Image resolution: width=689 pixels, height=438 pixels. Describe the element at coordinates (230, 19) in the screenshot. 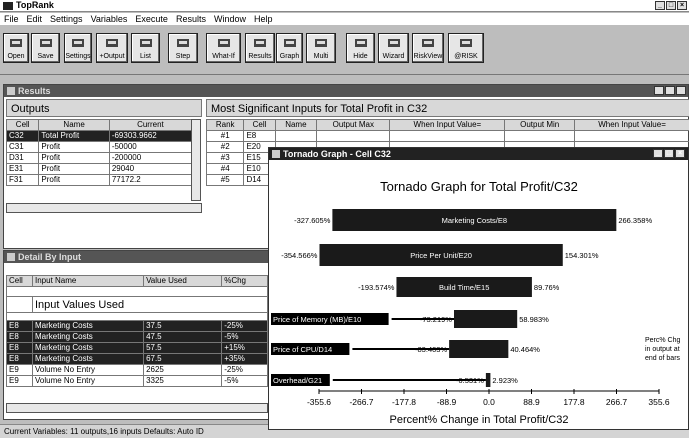

I see `menu-window: Window` at that location.